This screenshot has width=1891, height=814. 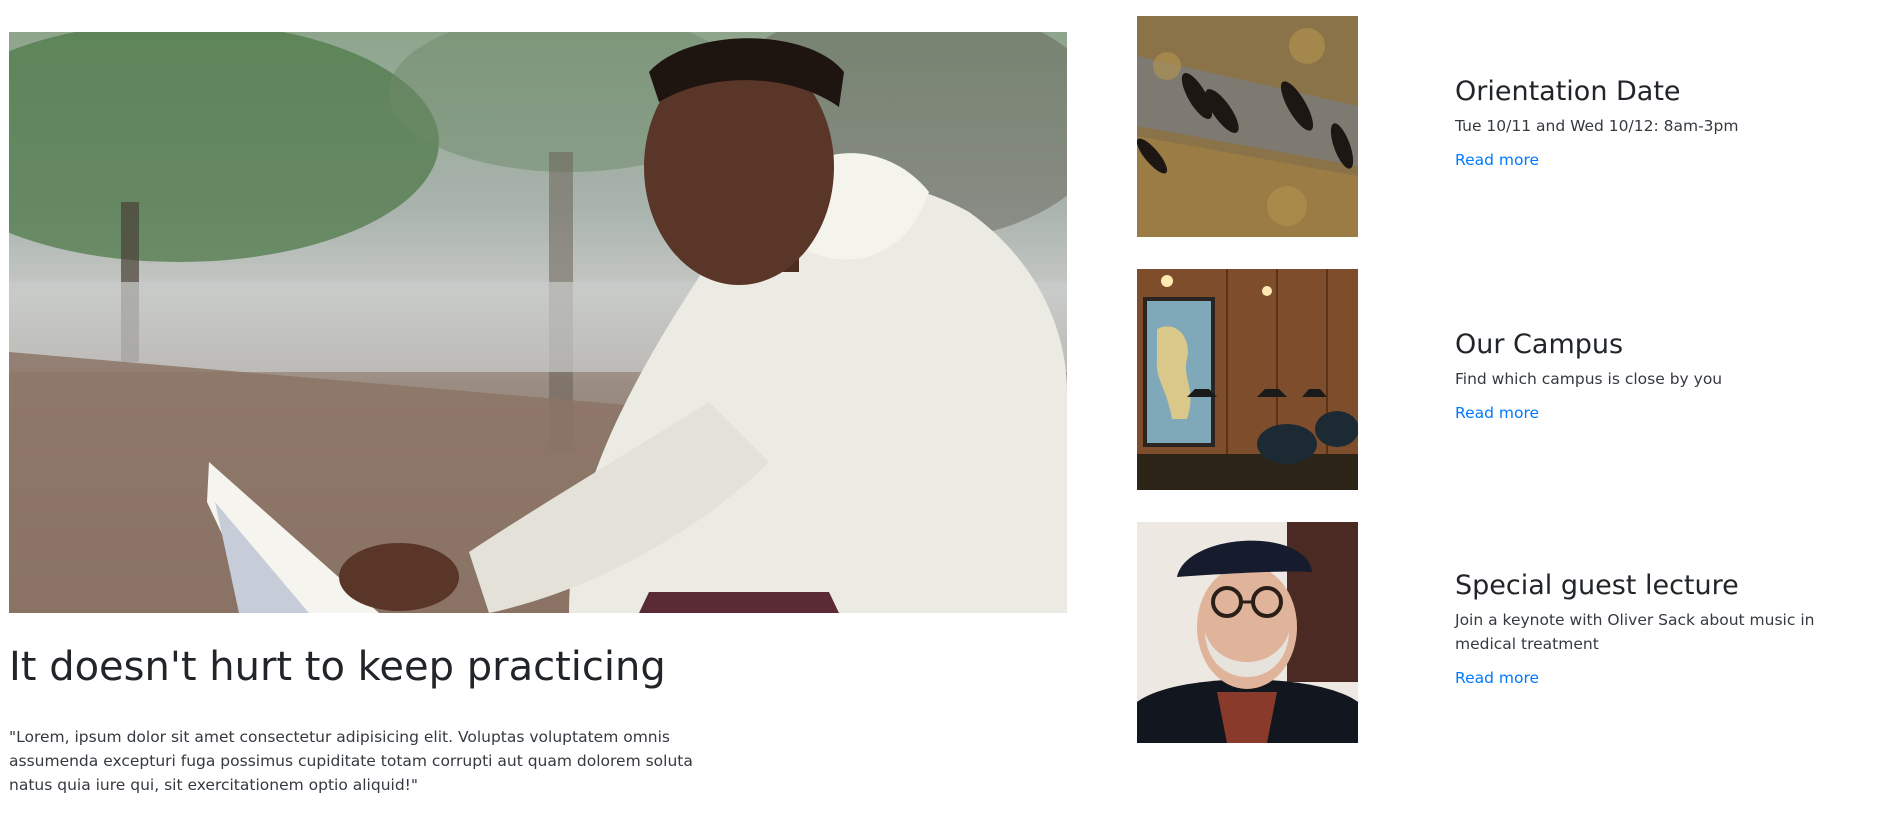 I want to click on guest-lecture-image, so click(x=1247, y=632).